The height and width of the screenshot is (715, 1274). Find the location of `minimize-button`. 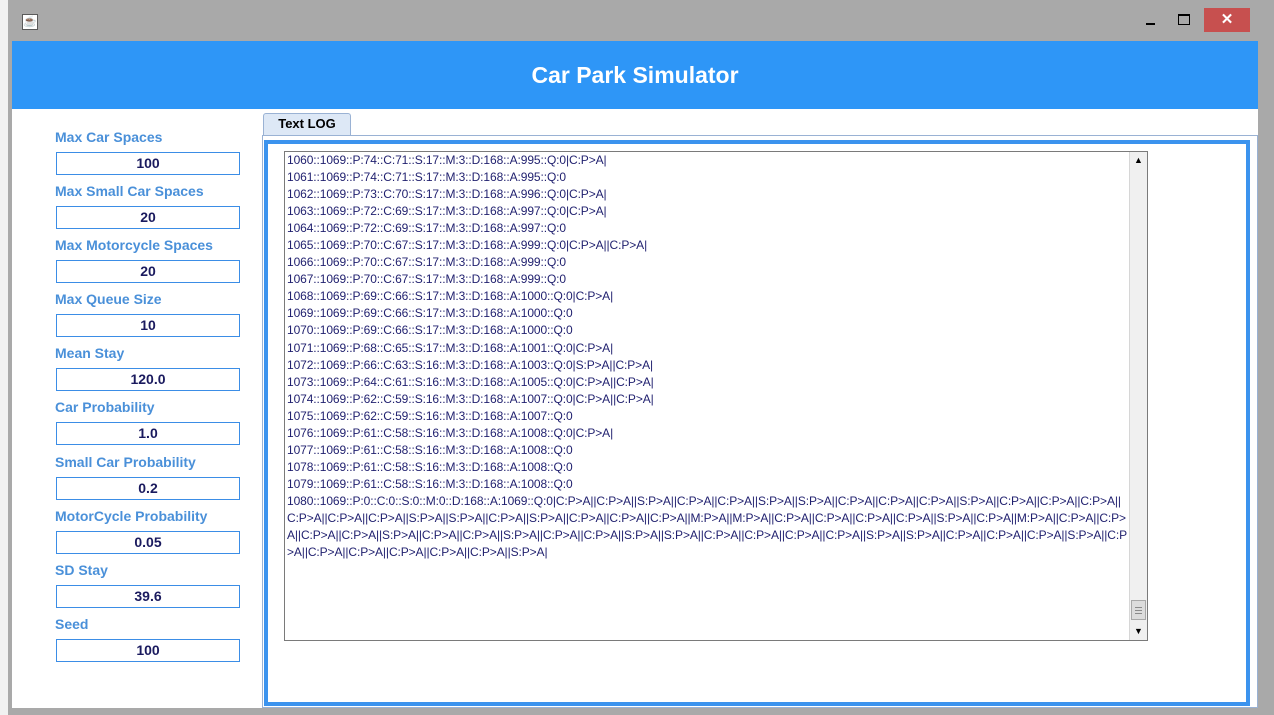

minimize-button is located at coordinates (1150, 20).